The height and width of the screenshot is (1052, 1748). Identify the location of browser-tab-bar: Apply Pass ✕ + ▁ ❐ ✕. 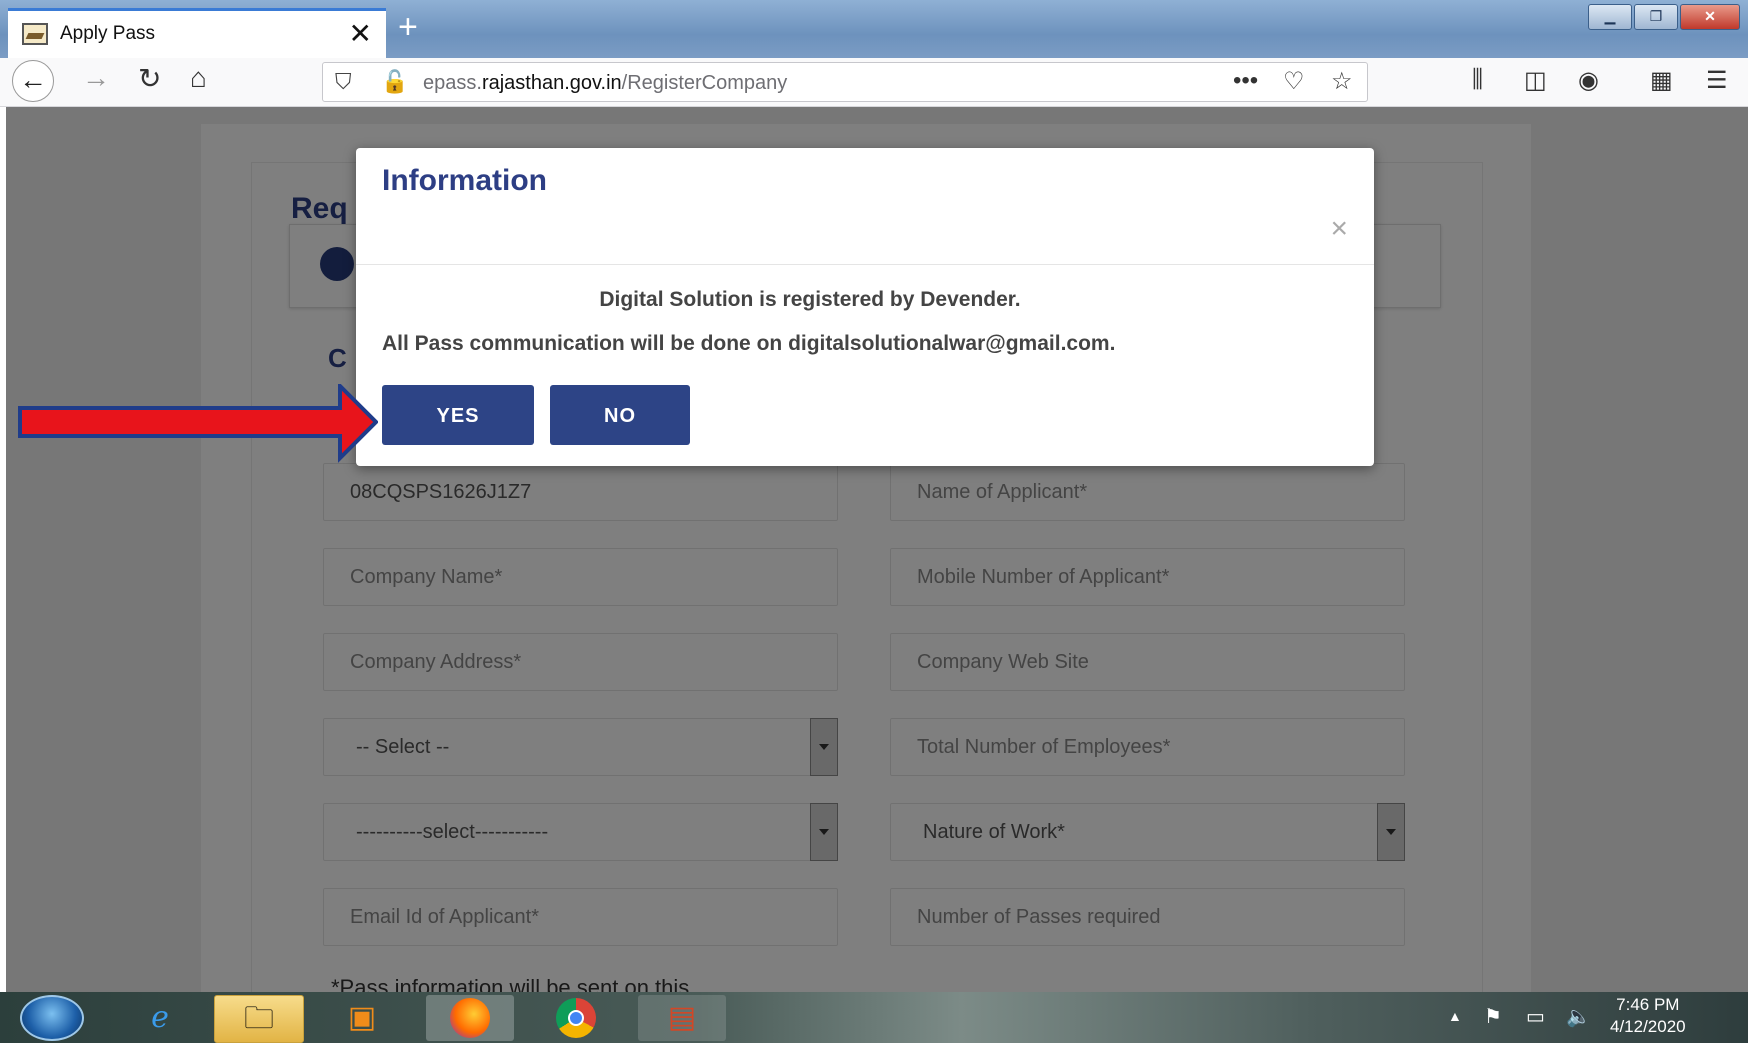
(874, 29).